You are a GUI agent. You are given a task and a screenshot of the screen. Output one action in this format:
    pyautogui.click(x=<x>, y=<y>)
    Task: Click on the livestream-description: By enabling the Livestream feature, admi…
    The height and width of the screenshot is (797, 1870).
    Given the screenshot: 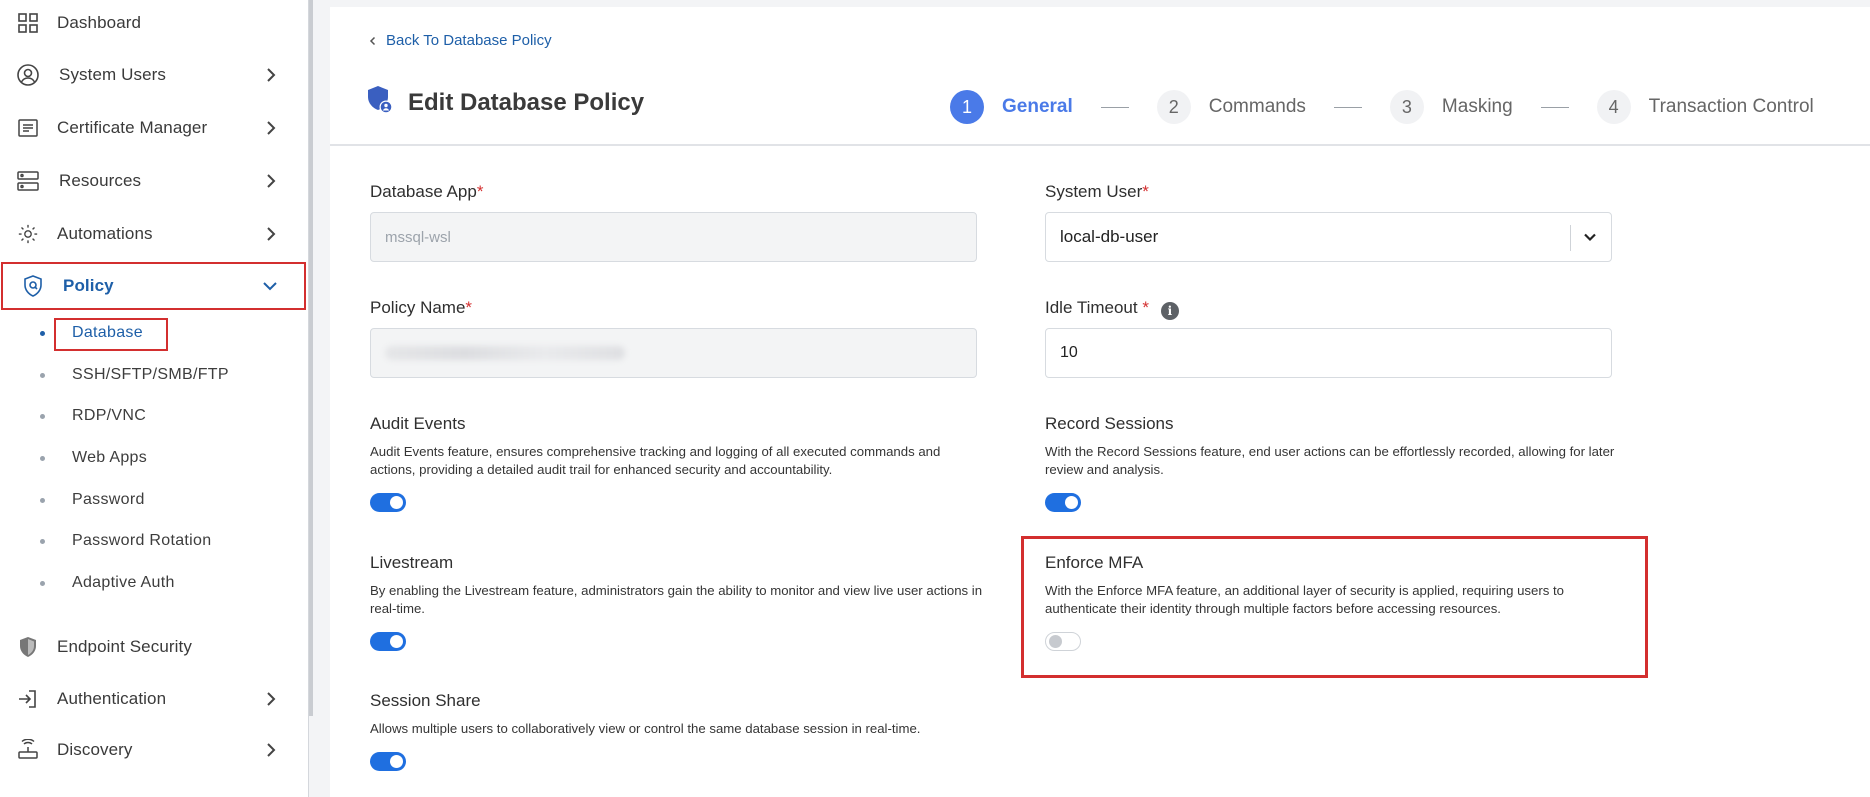 What is the action you would take?
    pyautogui.click(x=676, y=599)
    